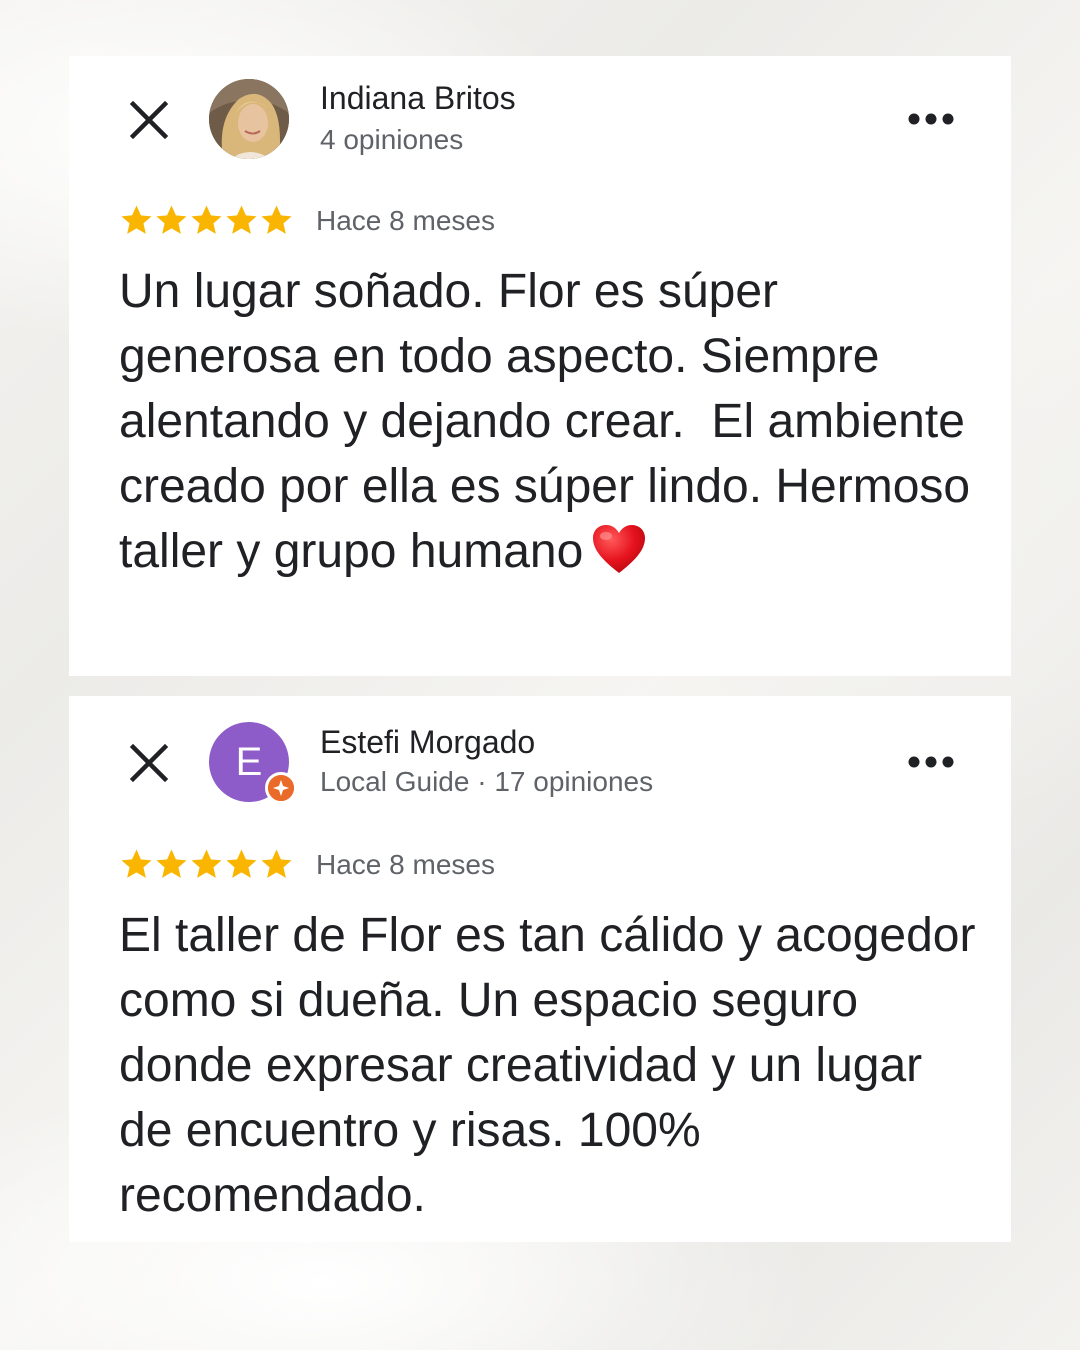  Describe the element at coordinates (427, 742) in the screenshot. I see `author-name: Estefi Morgado` at that location.